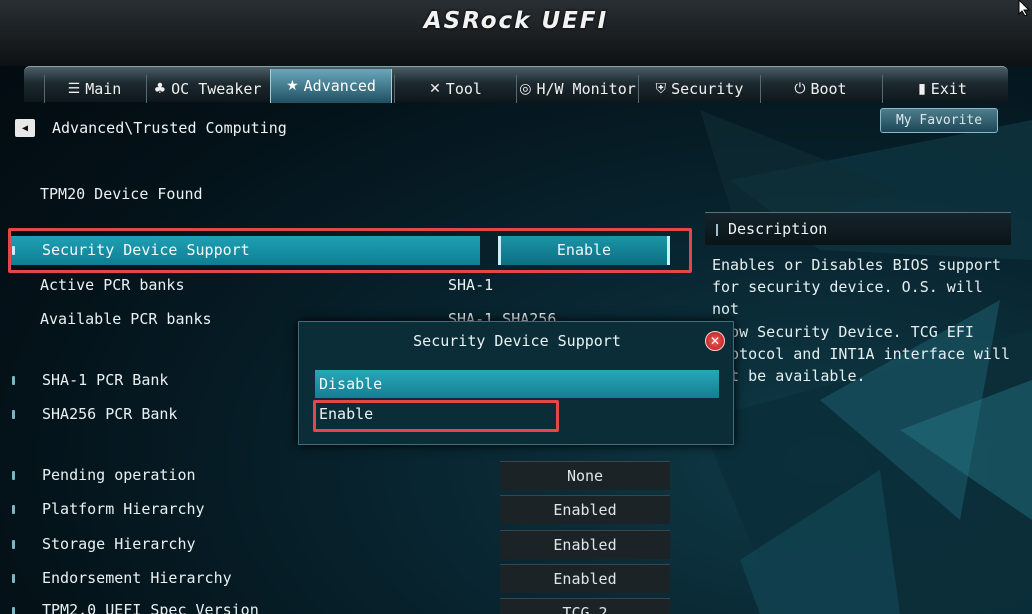  What do you see at coordinates (517, 384) in the screenshot?
I see `option-disable: Disable` at bounding box center [517, 384].